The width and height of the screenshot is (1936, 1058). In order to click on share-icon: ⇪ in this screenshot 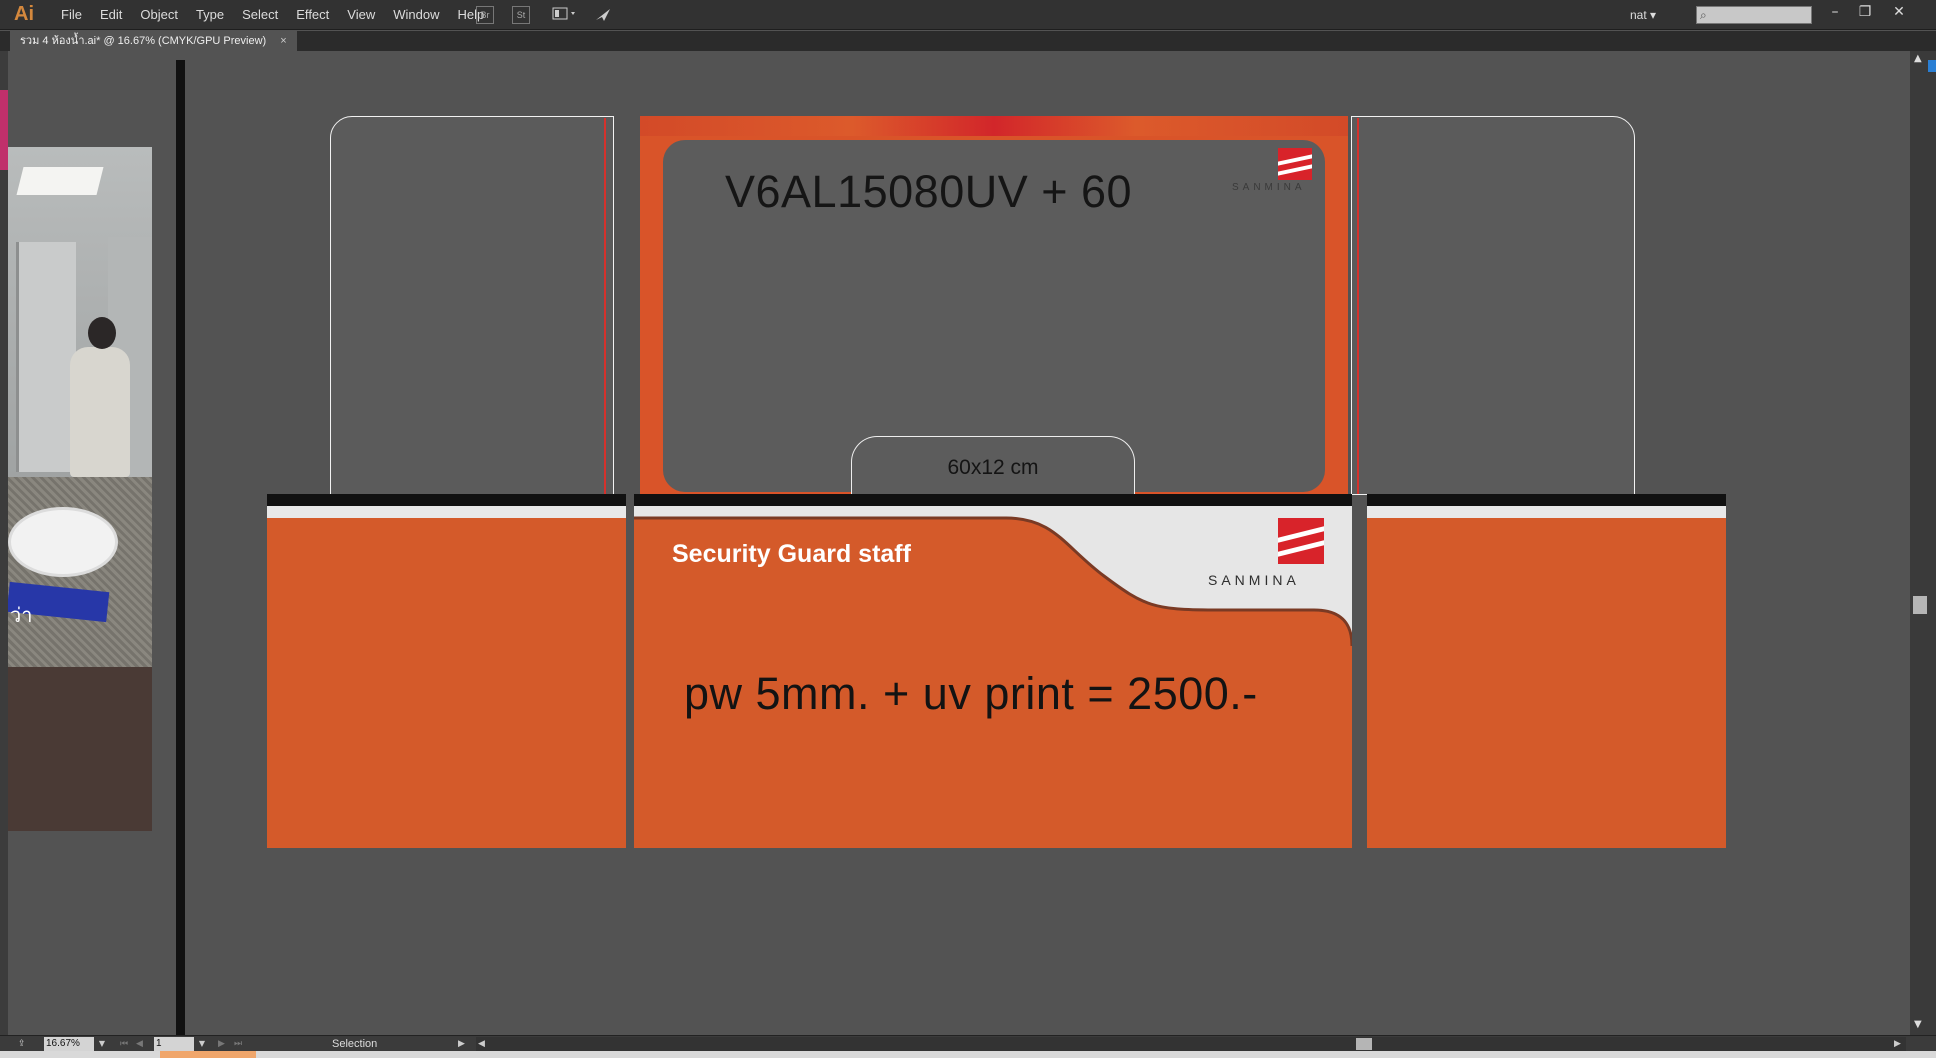, I will do `click(22, 1044)`.